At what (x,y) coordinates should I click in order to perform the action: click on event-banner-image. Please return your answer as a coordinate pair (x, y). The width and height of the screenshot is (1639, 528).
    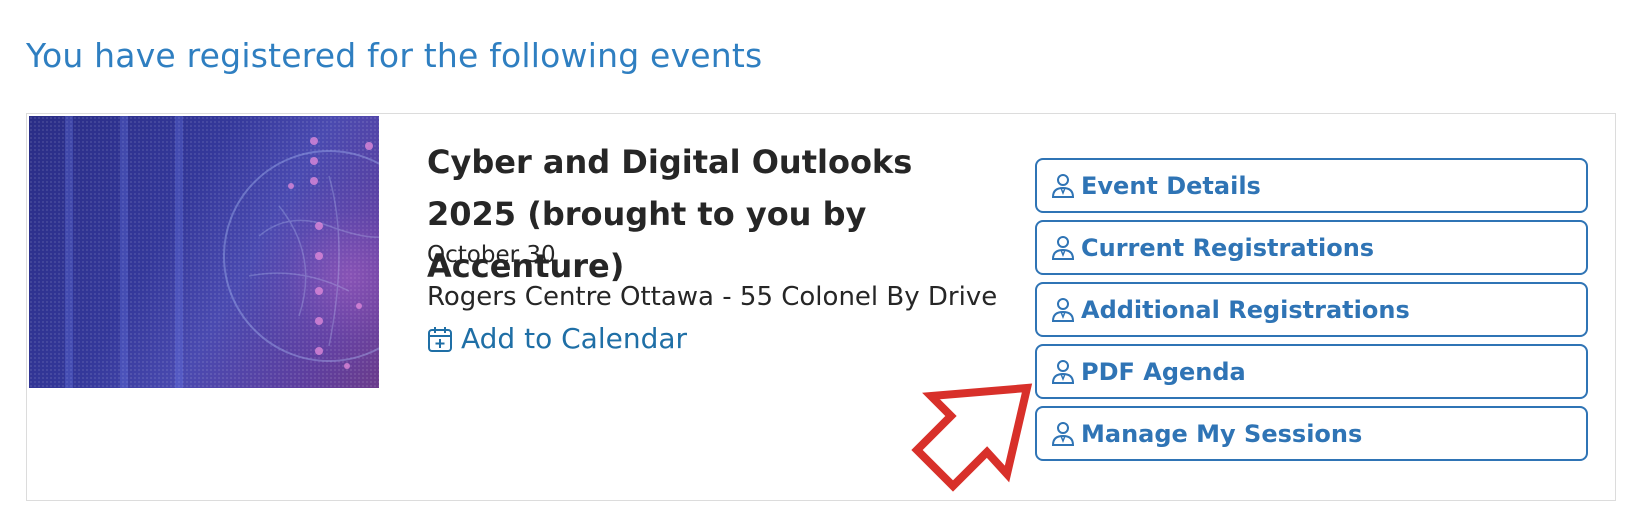
    Looking at the image, I should click on (204, 252).